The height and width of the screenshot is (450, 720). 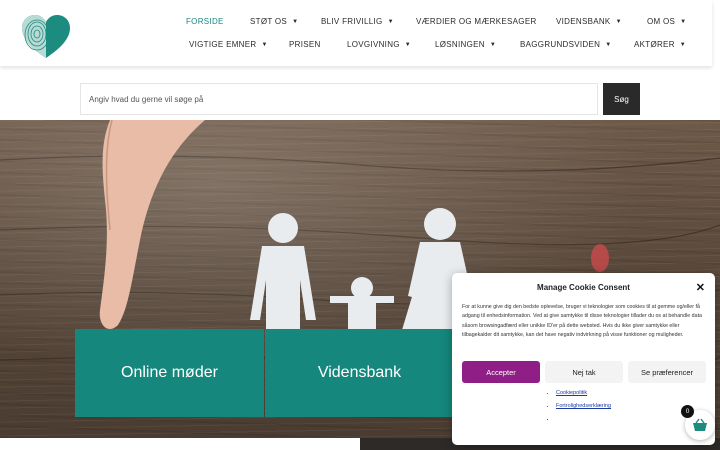 I want to click on online-meetings-tile: Online møder, so click(x=169, y=373).